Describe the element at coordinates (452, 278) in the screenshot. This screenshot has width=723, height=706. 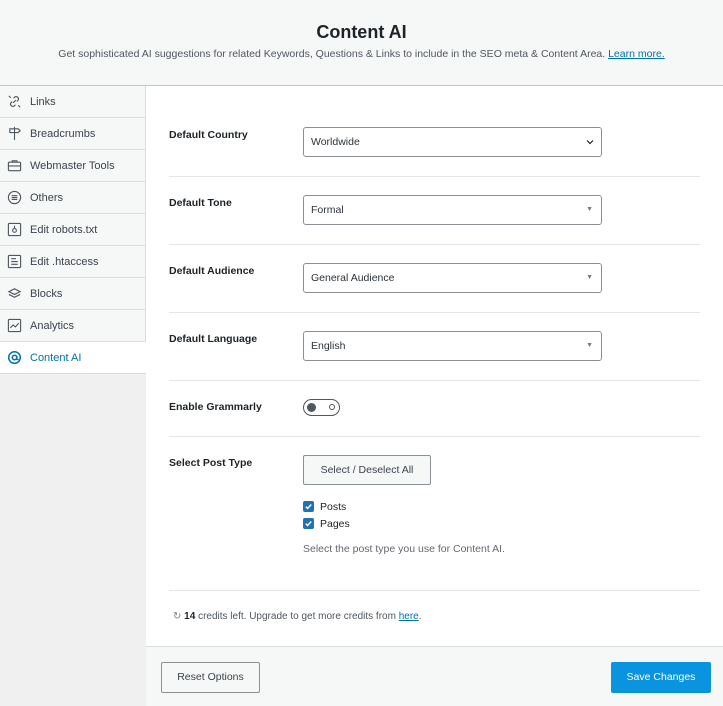
I see `audience-select: General Audience ▼` at that location.